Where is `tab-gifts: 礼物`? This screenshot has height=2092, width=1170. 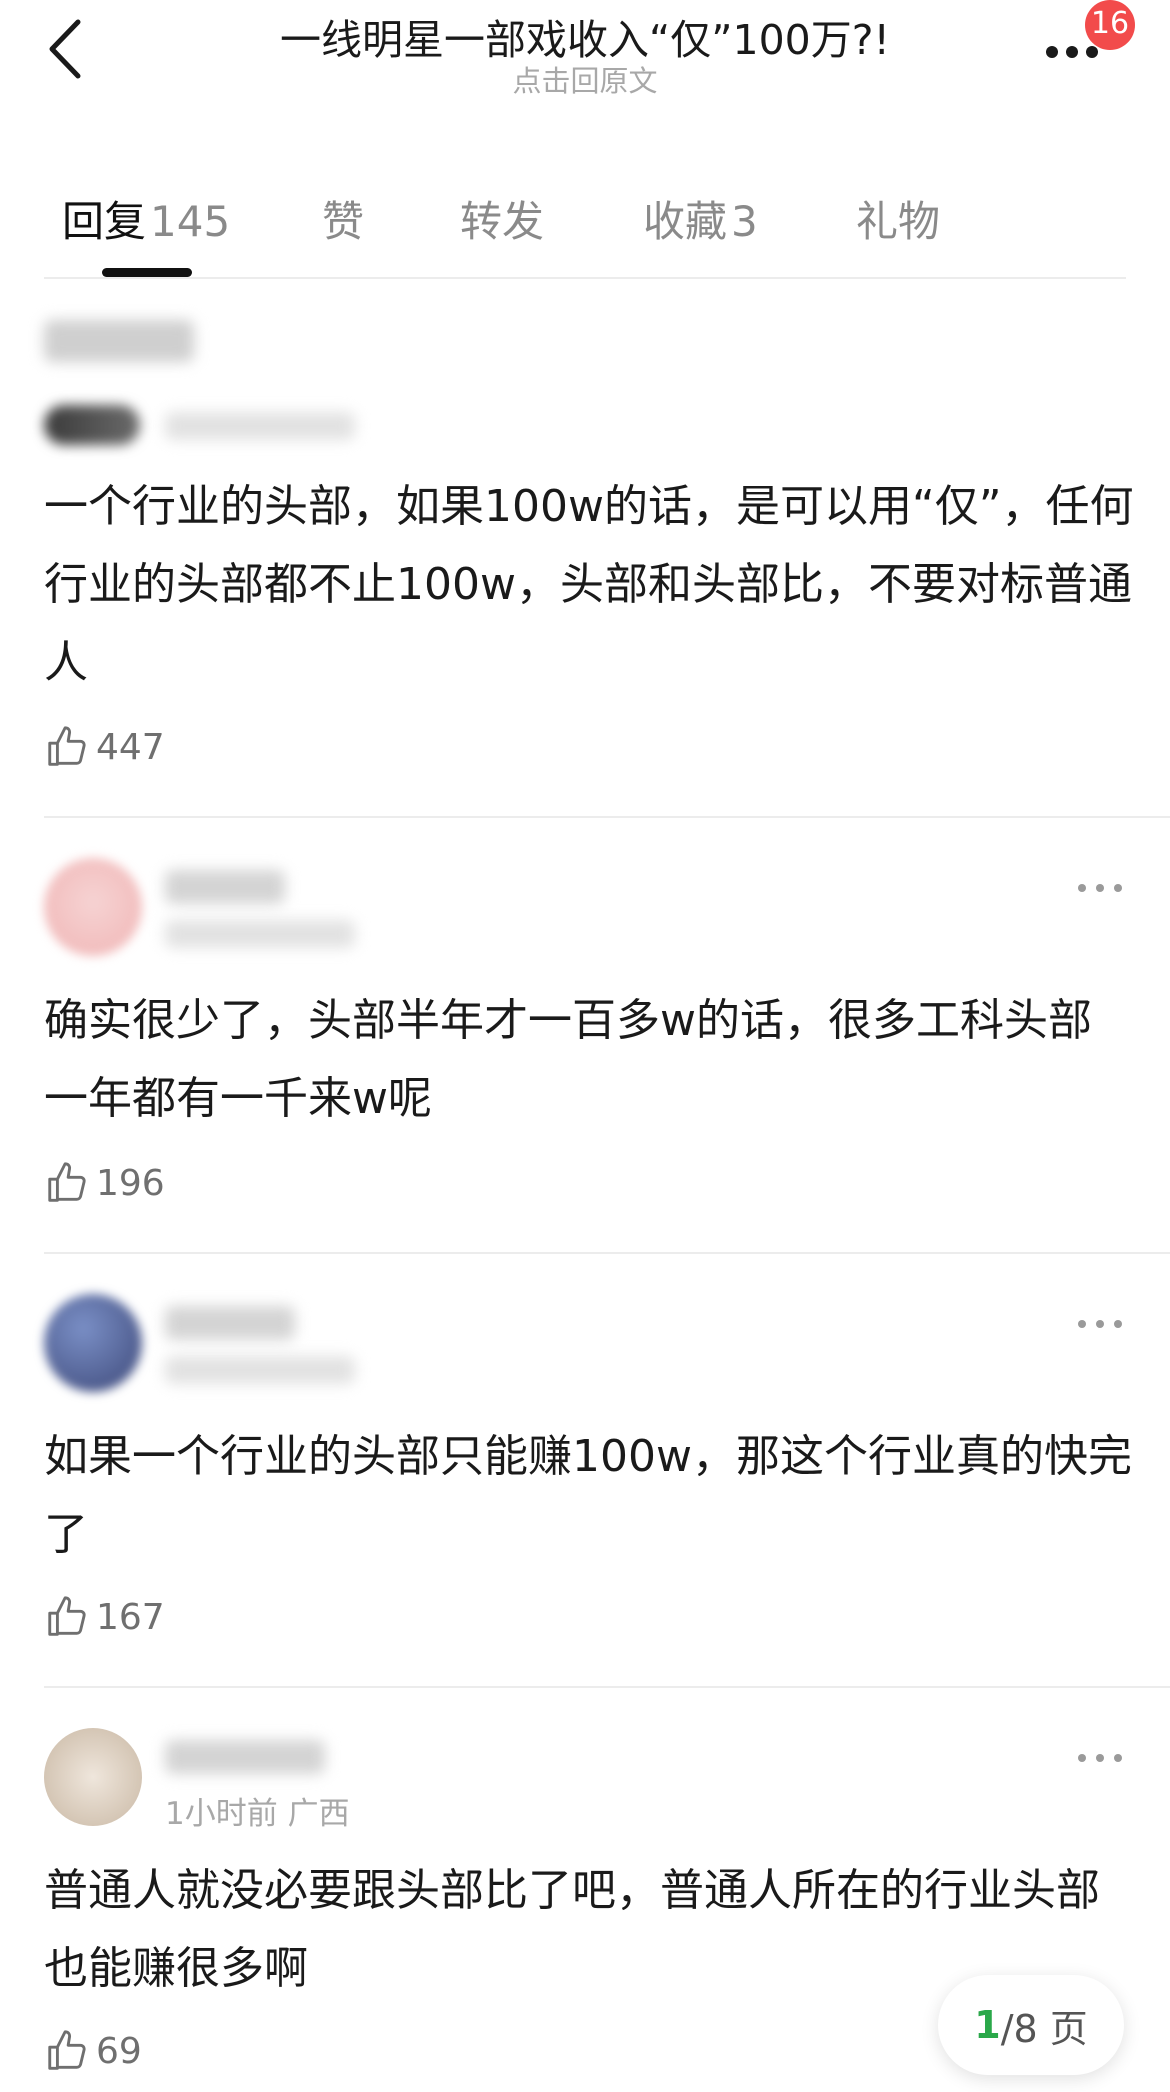
tab-gifts: 礼物 is located at coordinates (898, 218).